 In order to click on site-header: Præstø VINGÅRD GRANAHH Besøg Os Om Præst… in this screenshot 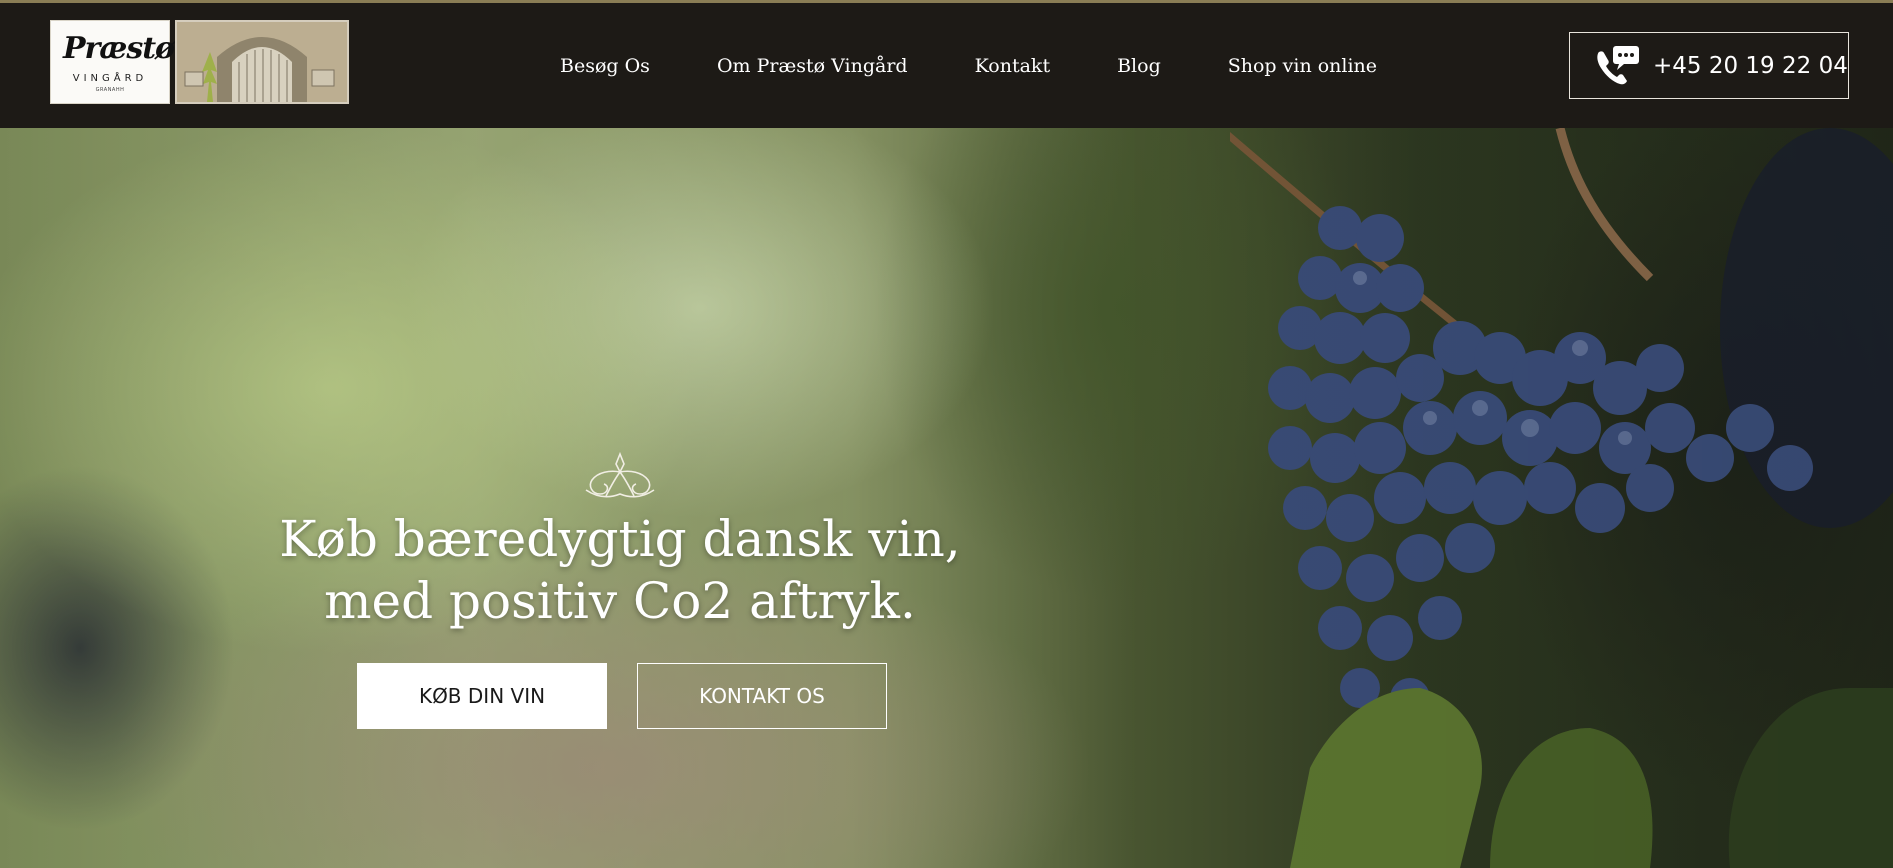, I will do `click(946, 65)`.